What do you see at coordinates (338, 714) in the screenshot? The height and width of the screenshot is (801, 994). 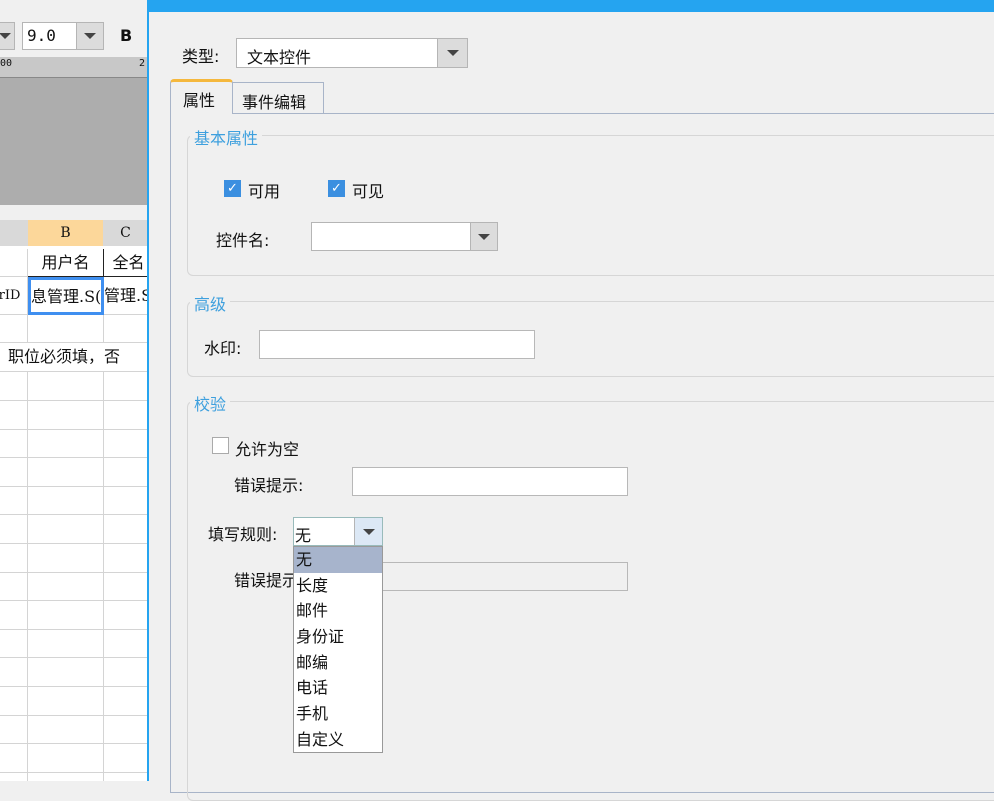 I see `fill-rule-option: 手机` at bounding box center [338, 714].